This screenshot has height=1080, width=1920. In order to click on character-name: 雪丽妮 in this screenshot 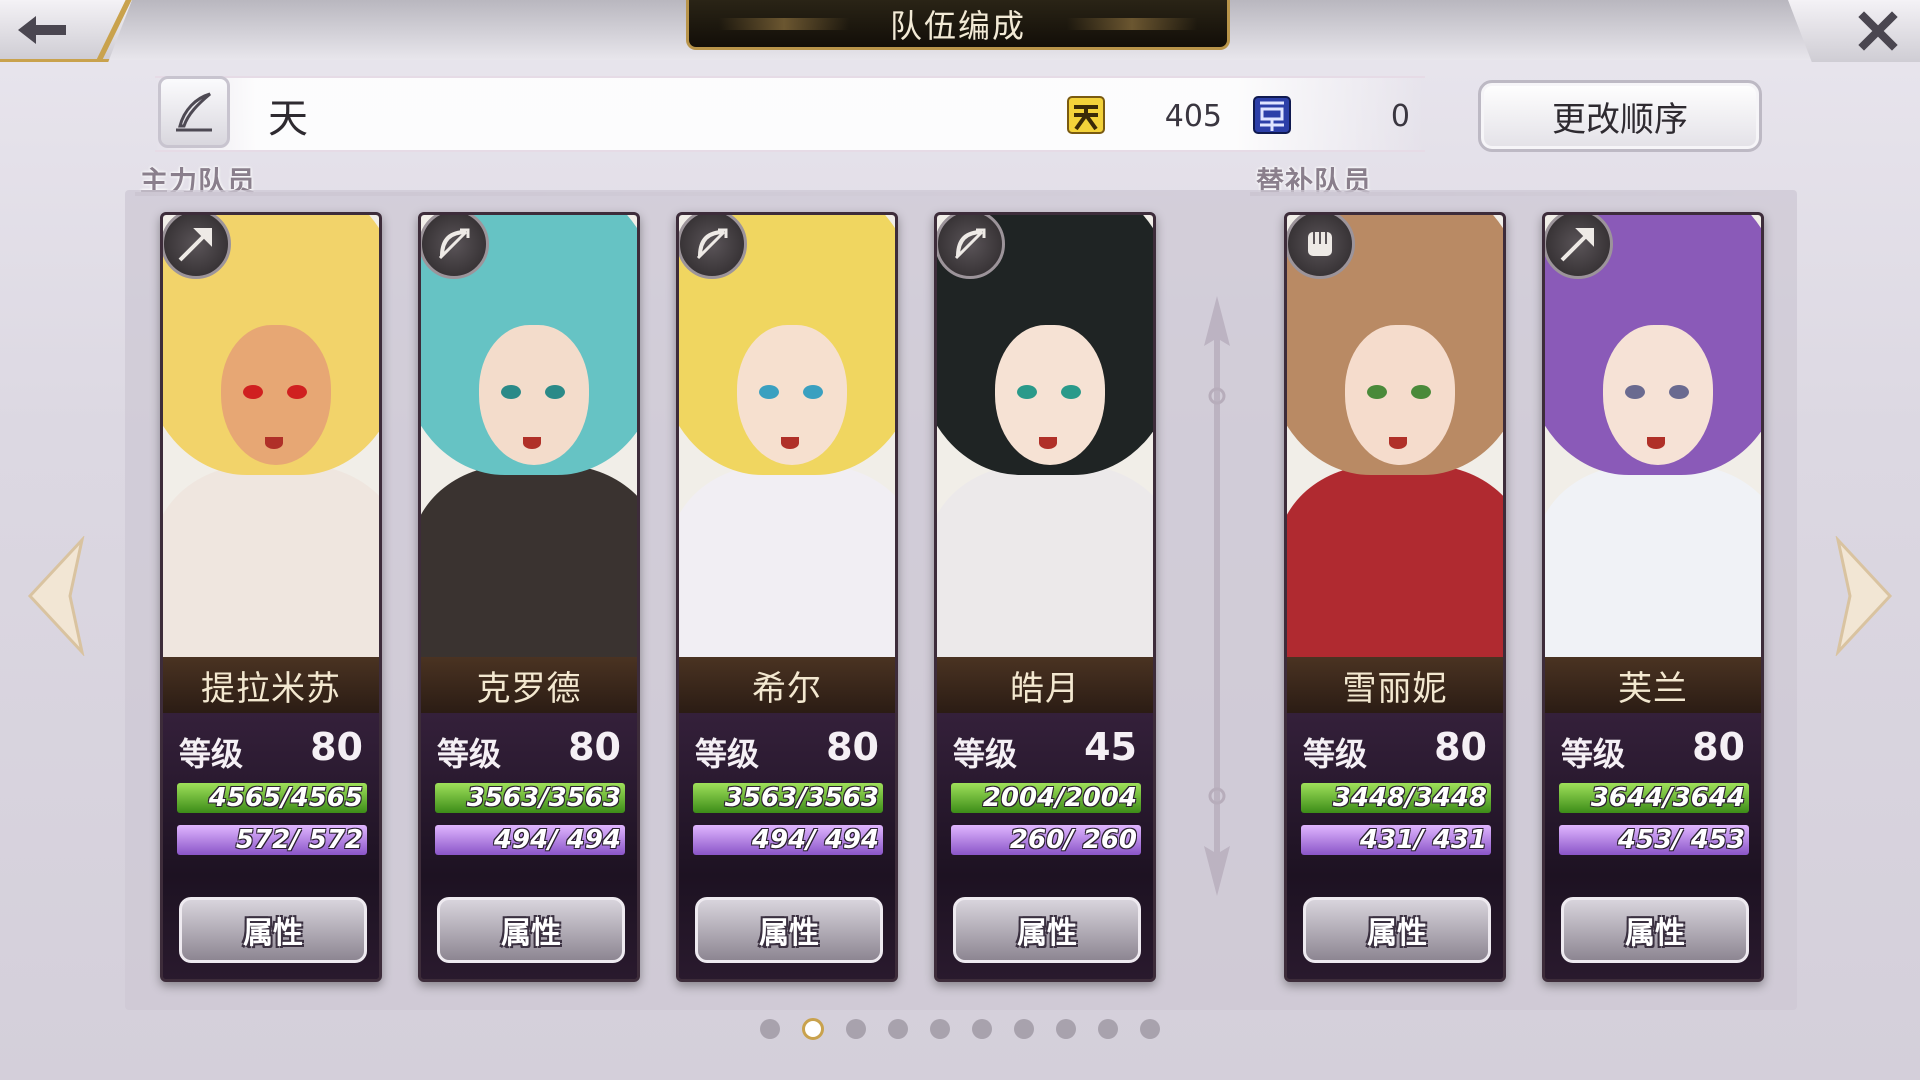, I will do `click(1395, 688)`.